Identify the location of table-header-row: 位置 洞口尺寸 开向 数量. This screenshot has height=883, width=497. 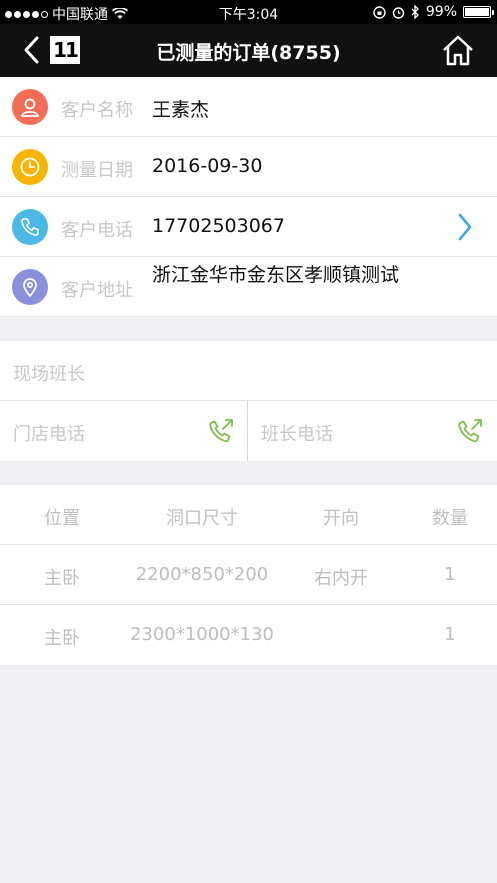
(248, 515).